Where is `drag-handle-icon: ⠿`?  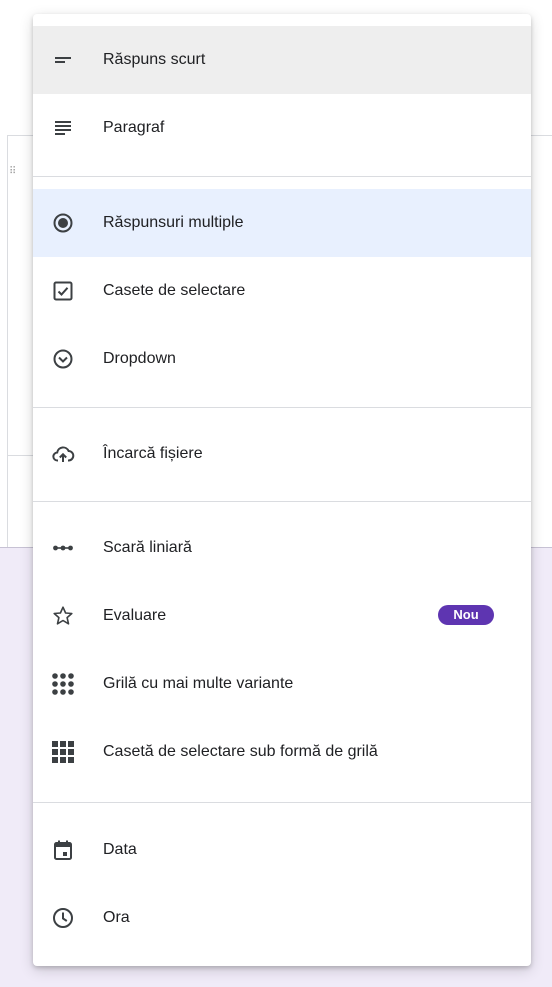 drag-handle-icon: ⠿ is located at coordinates (13, 171).